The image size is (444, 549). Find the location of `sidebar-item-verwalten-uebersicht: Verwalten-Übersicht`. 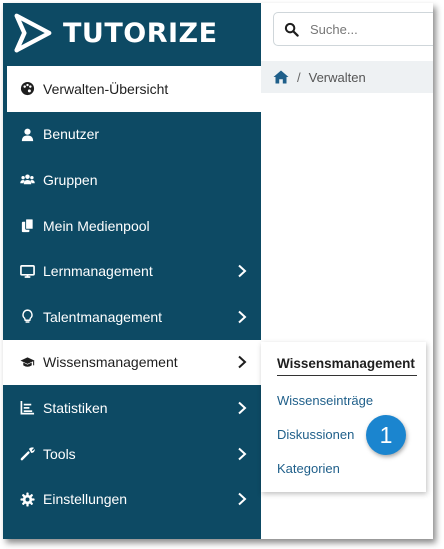

sidebar-item-verwalten-uebersicht: Verwalten-Übersicht is located at coordinates (132, 89).